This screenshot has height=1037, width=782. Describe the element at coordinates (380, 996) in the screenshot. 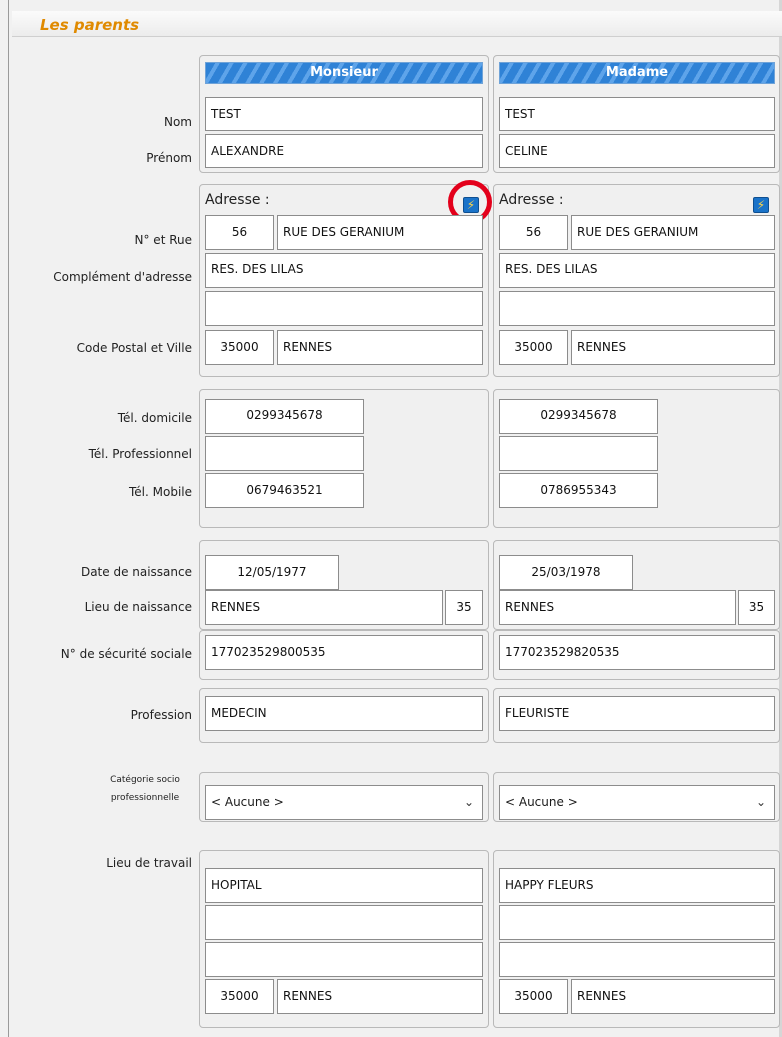

I see `travail-ville-field-monsieur: RENNES` at that location.